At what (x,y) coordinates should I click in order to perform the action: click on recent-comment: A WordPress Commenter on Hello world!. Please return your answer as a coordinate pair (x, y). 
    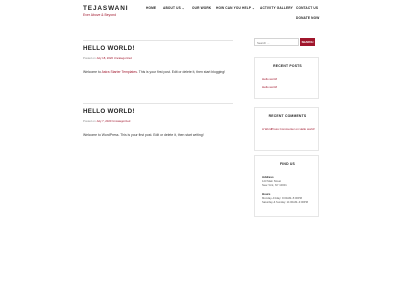
    Looking at the image, I should click on (288, 129).